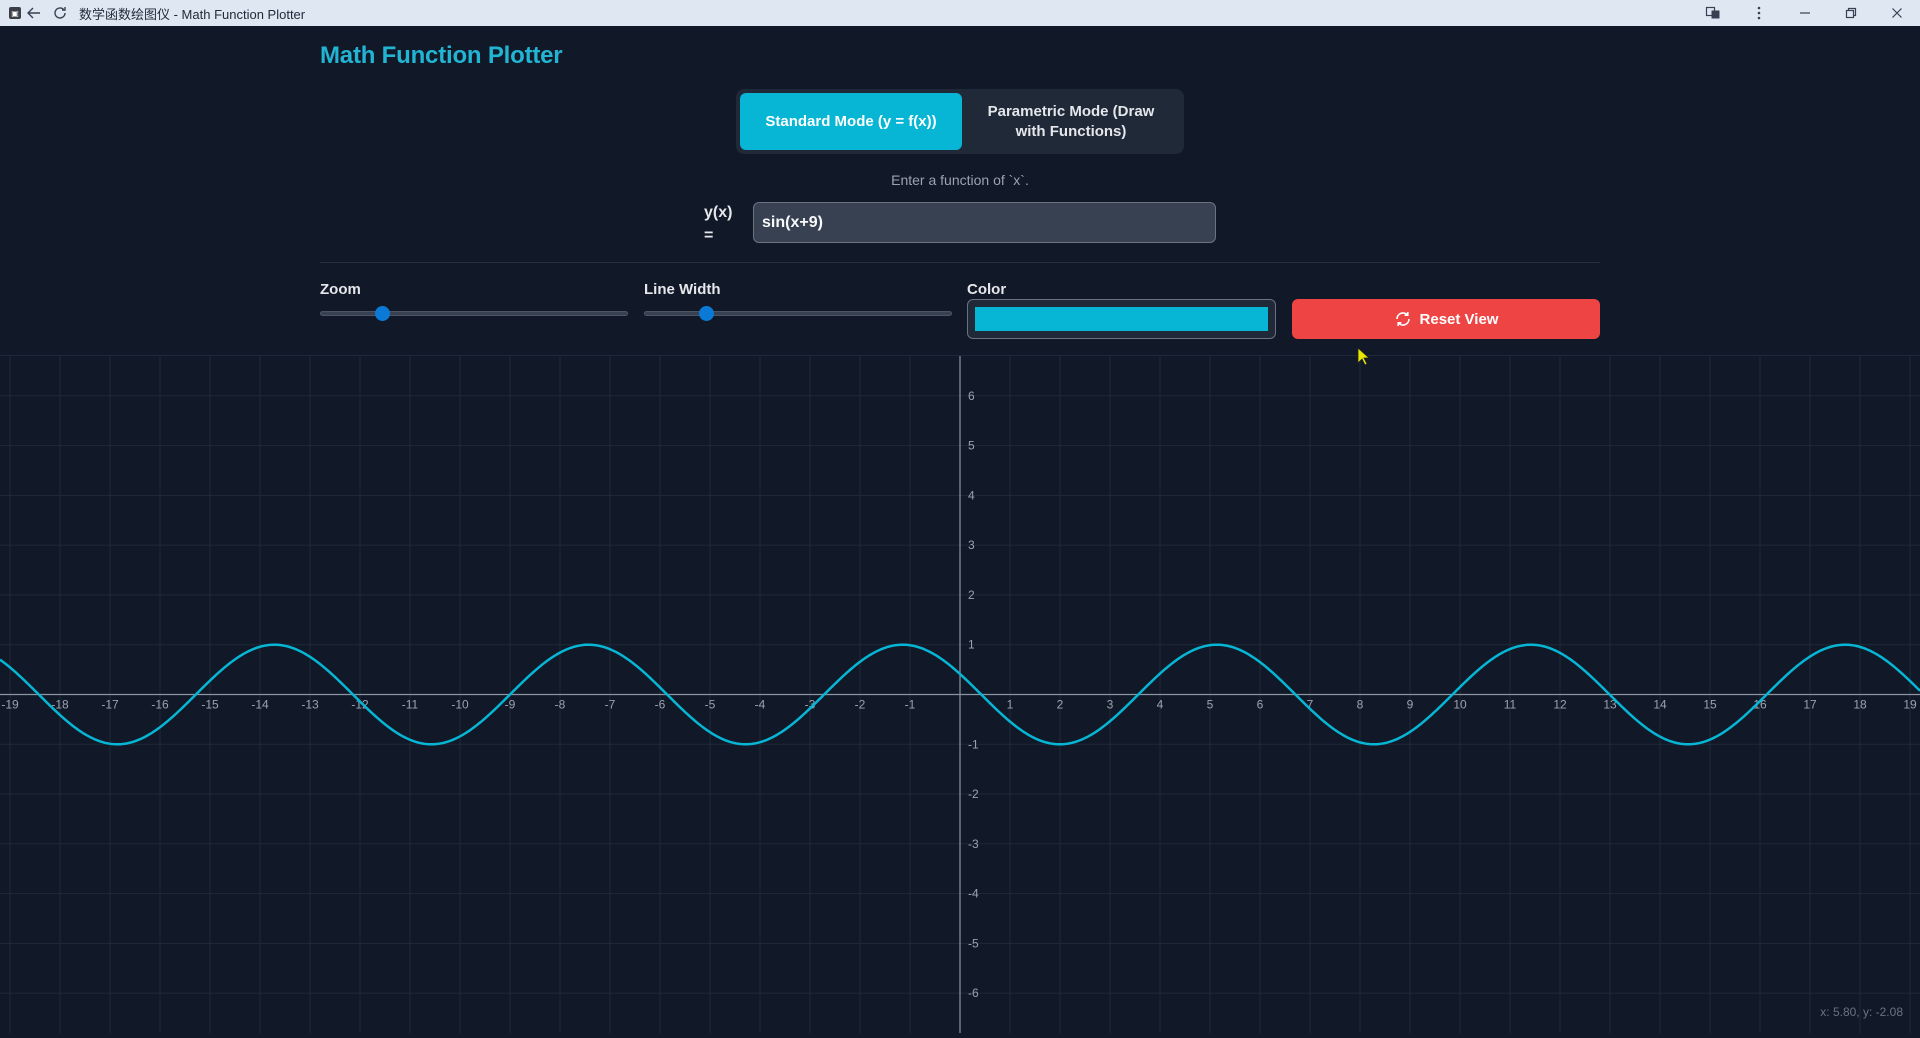 This screenshot has width=1920, height=1038. What do you see at coordinates (973, 744) in the screenshot?
I see `y-tick-label: -1` at bounding box center [973, 744].